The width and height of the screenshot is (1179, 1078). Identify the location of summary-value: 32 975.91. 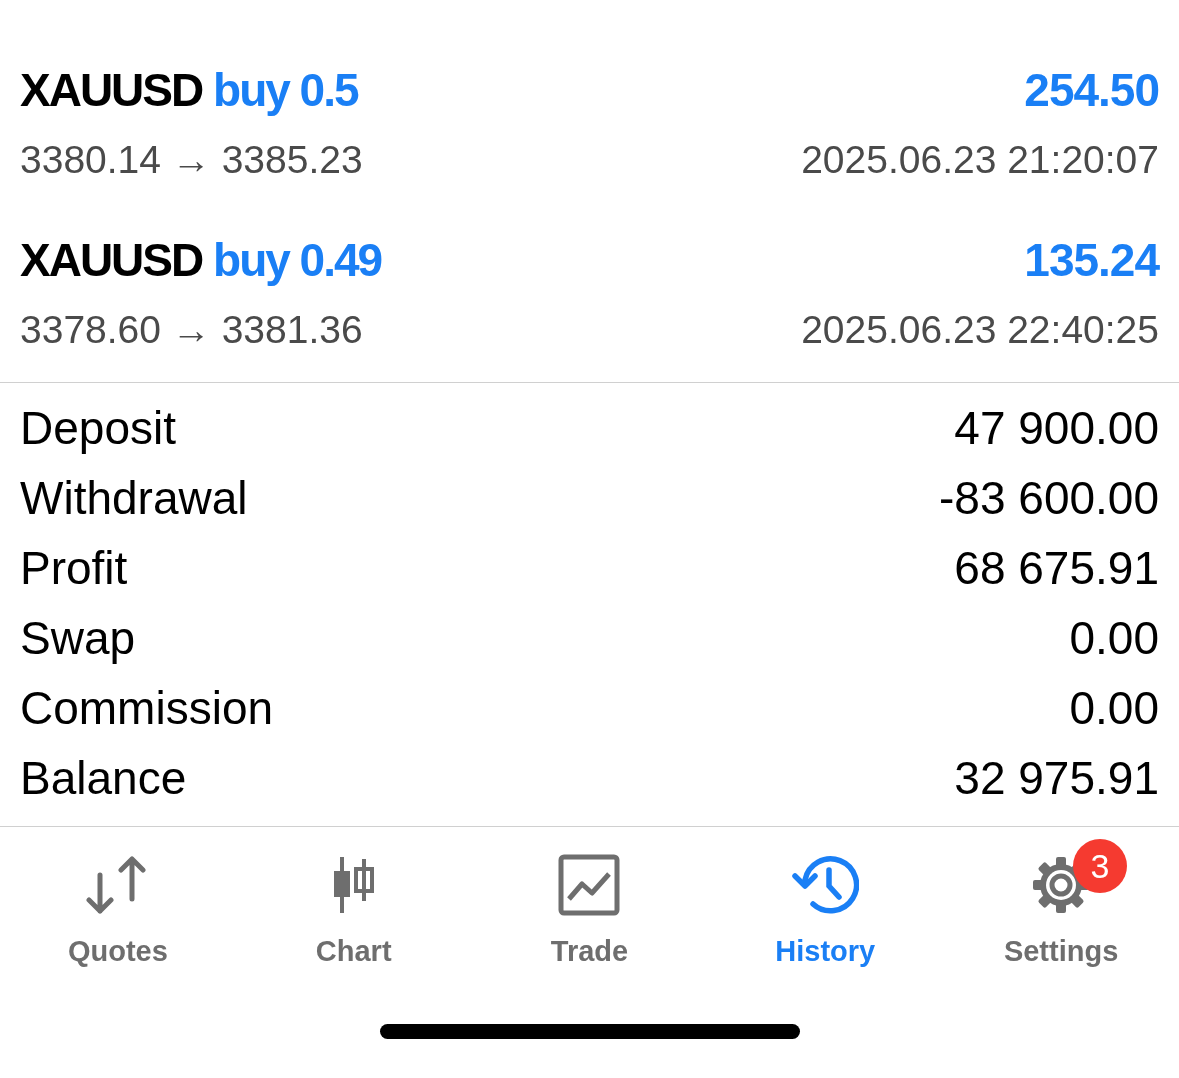
(1056, 778).